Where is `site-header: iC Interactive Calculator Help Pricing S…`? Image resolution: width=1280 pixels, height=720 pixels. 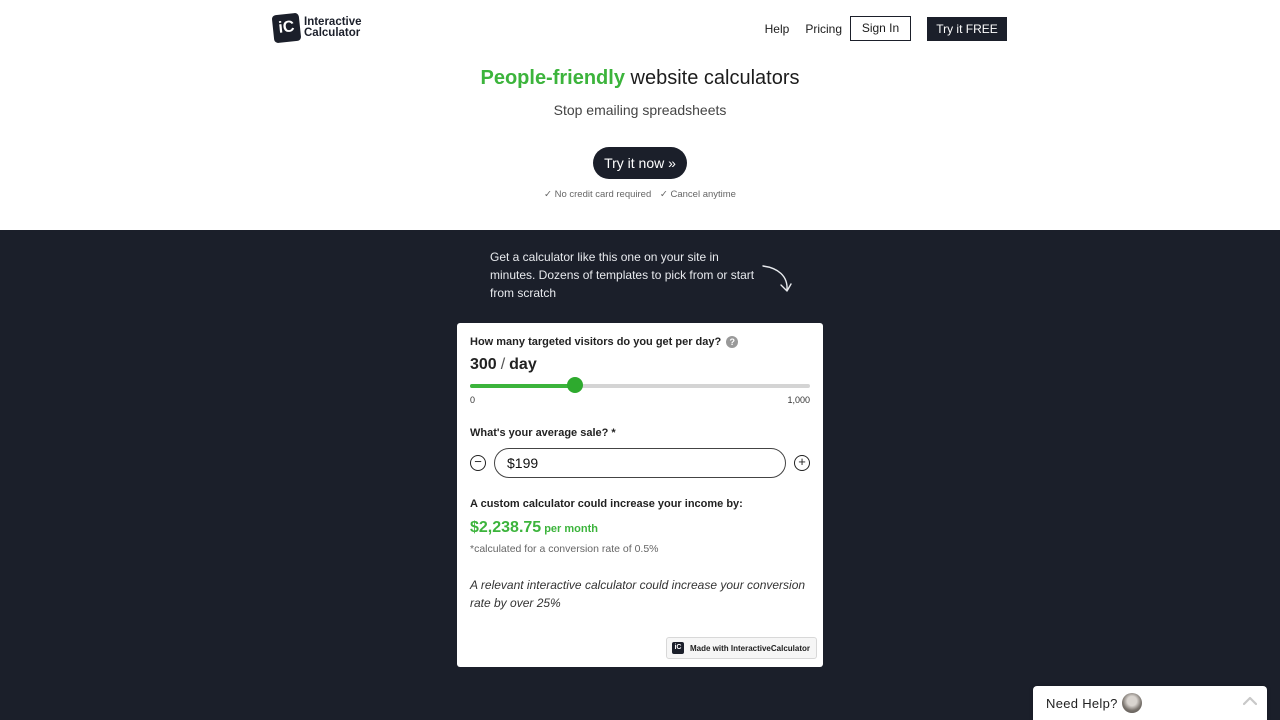
site-header: iC Interactive Calculator Help Pricing S… is located at coordinates (640, 28).